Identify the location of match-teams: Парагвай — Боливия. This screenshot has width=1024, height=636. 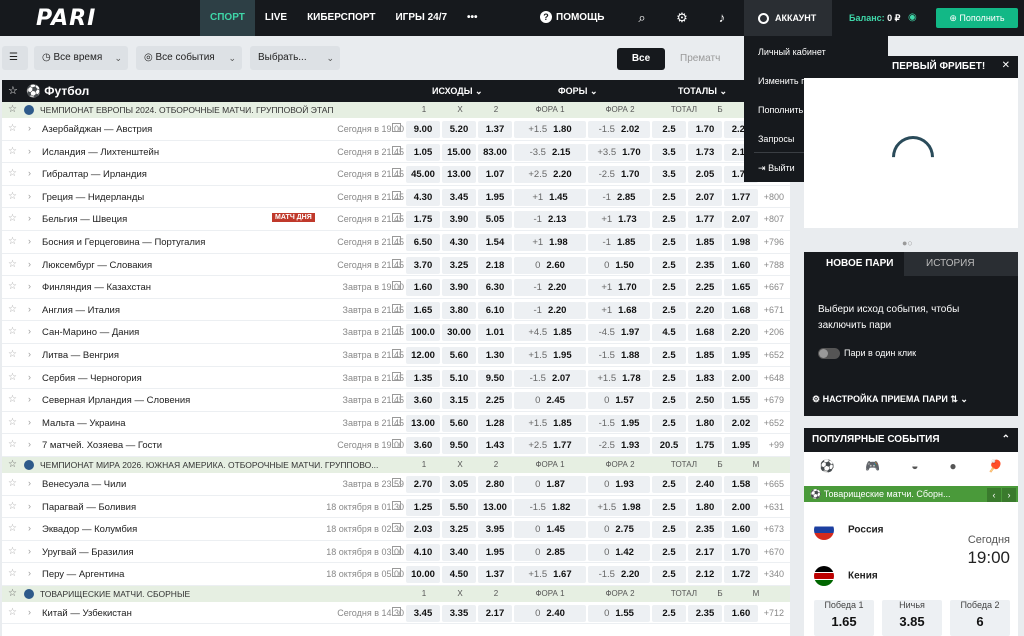
(89, 507).